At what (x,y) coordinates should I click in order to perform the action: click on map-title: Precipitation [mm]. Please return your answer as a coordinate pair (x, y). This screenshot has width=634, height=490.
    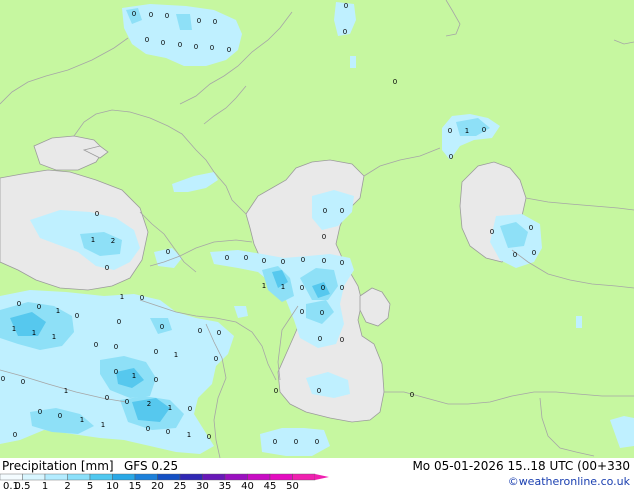
    Looking at the image, I should click on (58, 466).